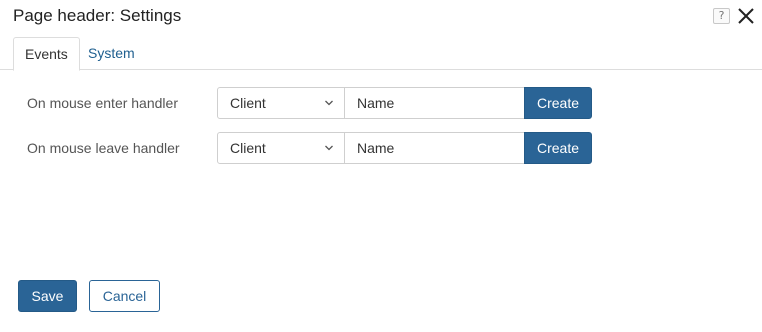 The width and height of the screenshot is (762, 332). Describe the element at coordinates (111, 53) in the screenshot. I see `tab-system: System` at that location.